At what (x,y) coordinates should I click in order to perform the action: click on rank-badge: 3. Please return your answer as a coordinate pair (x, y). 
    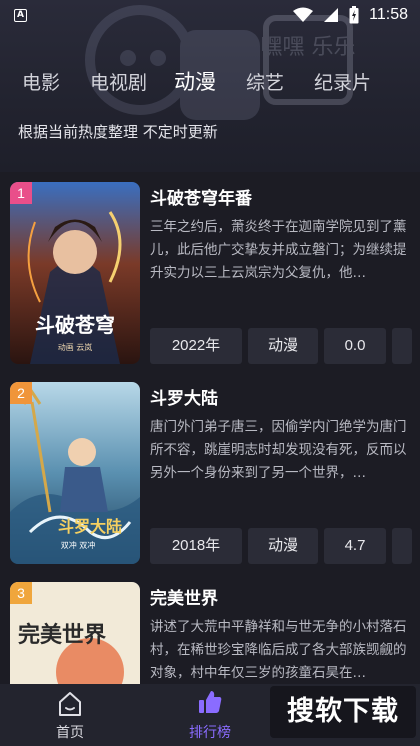
    Looking at the image, I should click on (21, 593).